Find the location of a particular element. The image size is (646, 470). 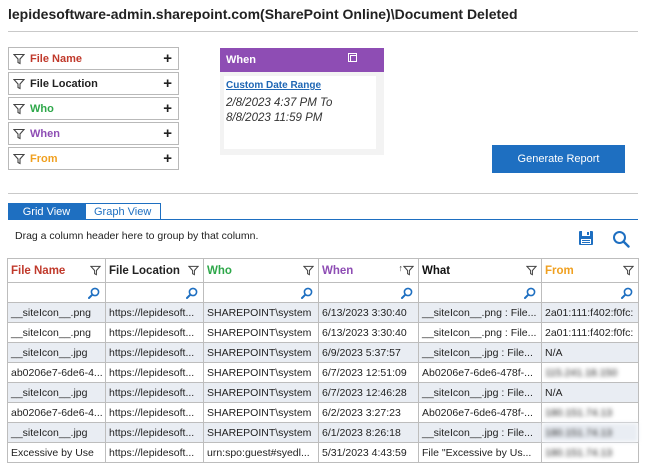

filter-item-from: From + is located at coordinates (93, 158).